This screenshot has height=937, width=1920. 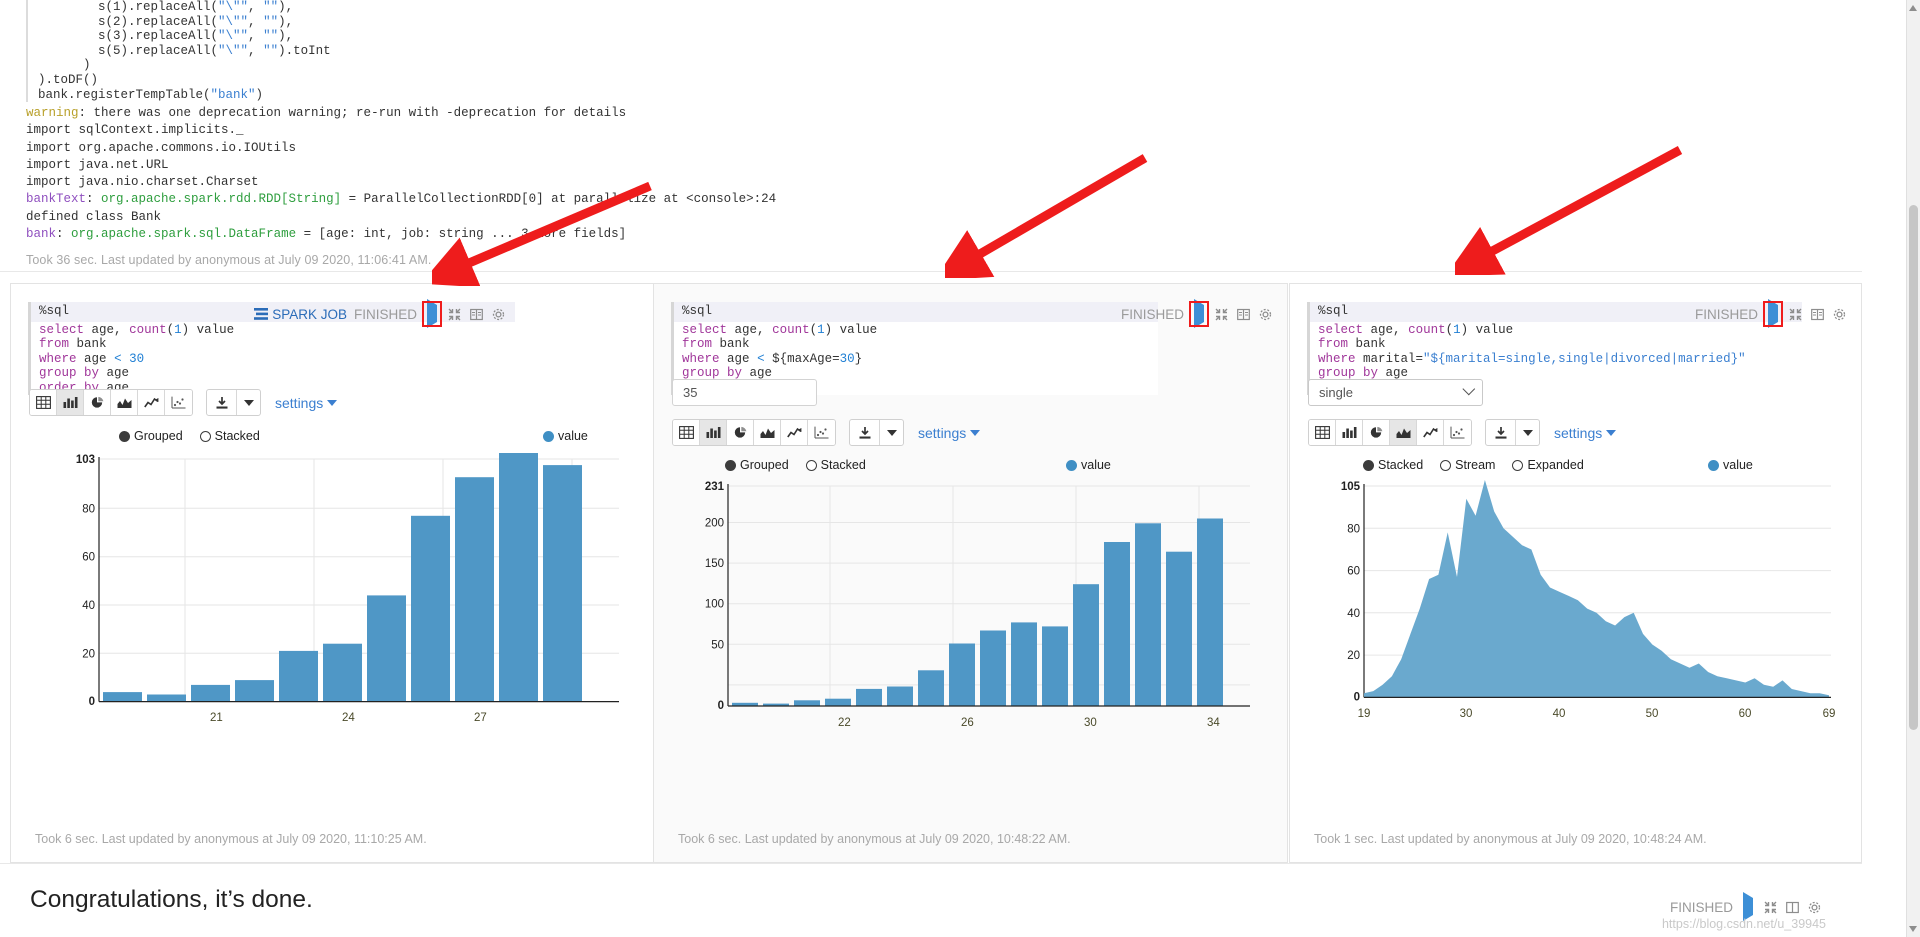 What do you see at coordinates (721, 706) in the screenshot?
I see `svg-text: 0` at bounding box center [721, 706].